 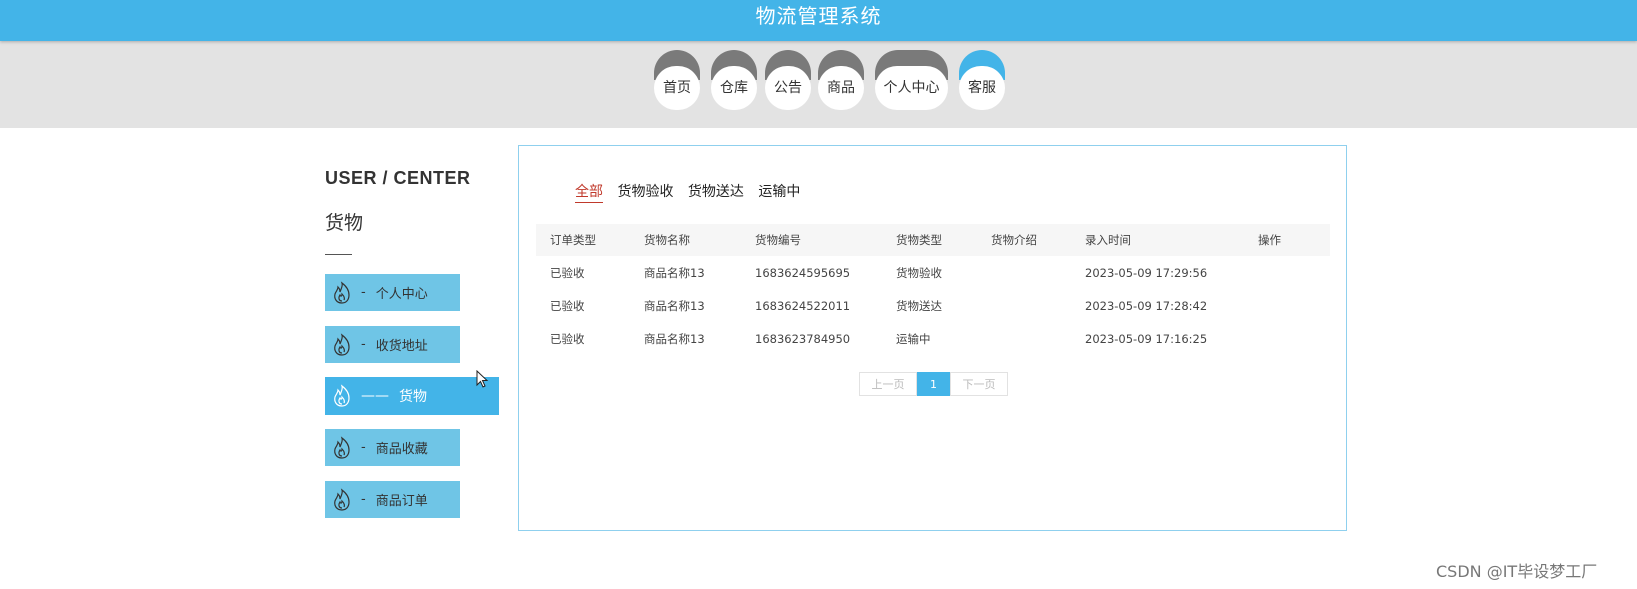 I want to click on column-header: 录入时间, so click(x=1157, y=240).